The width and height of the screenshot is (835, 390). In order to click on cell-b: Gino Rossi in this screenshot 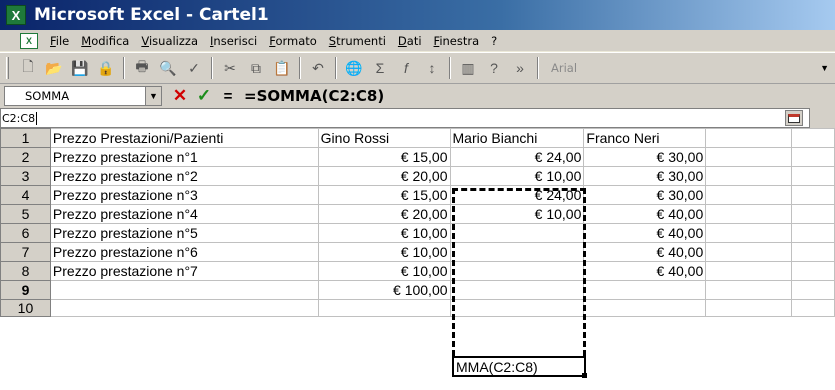, I will do `click(384, 138)`.